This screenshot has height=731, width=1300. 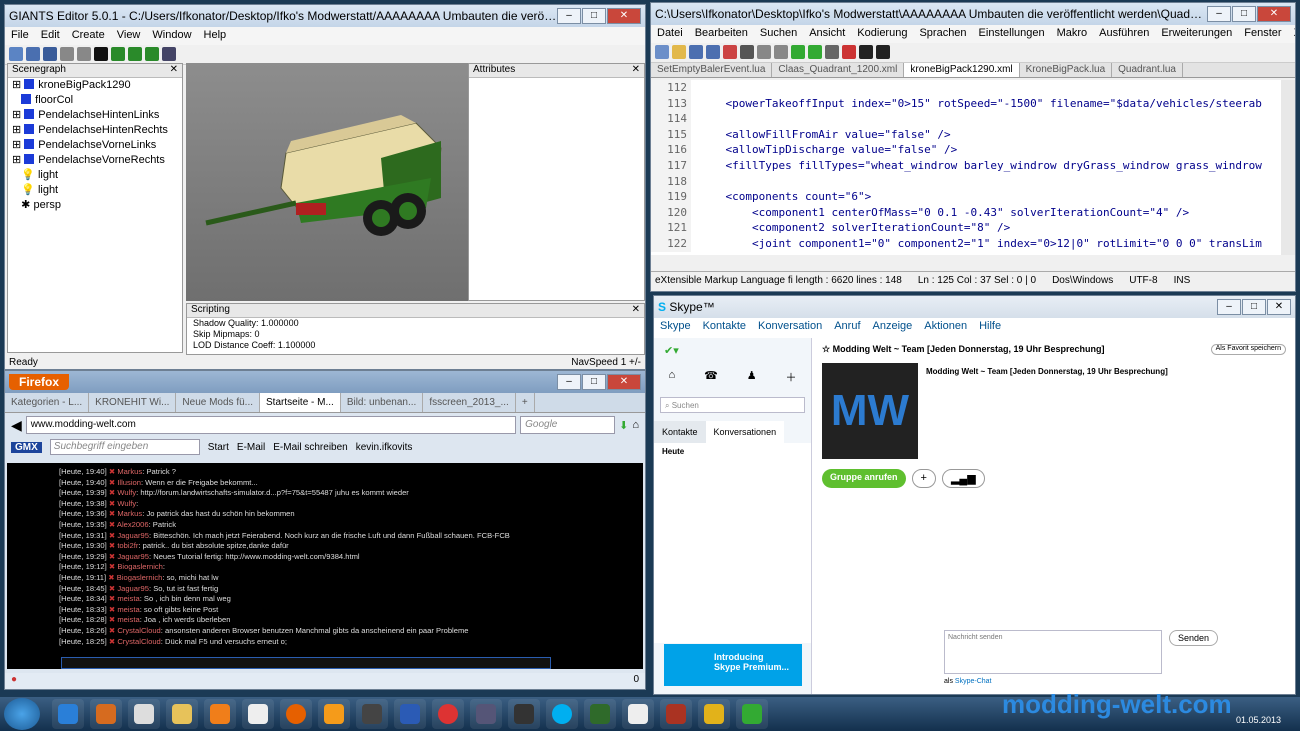 I want to click on play-icon, so click(x=101, y=54).